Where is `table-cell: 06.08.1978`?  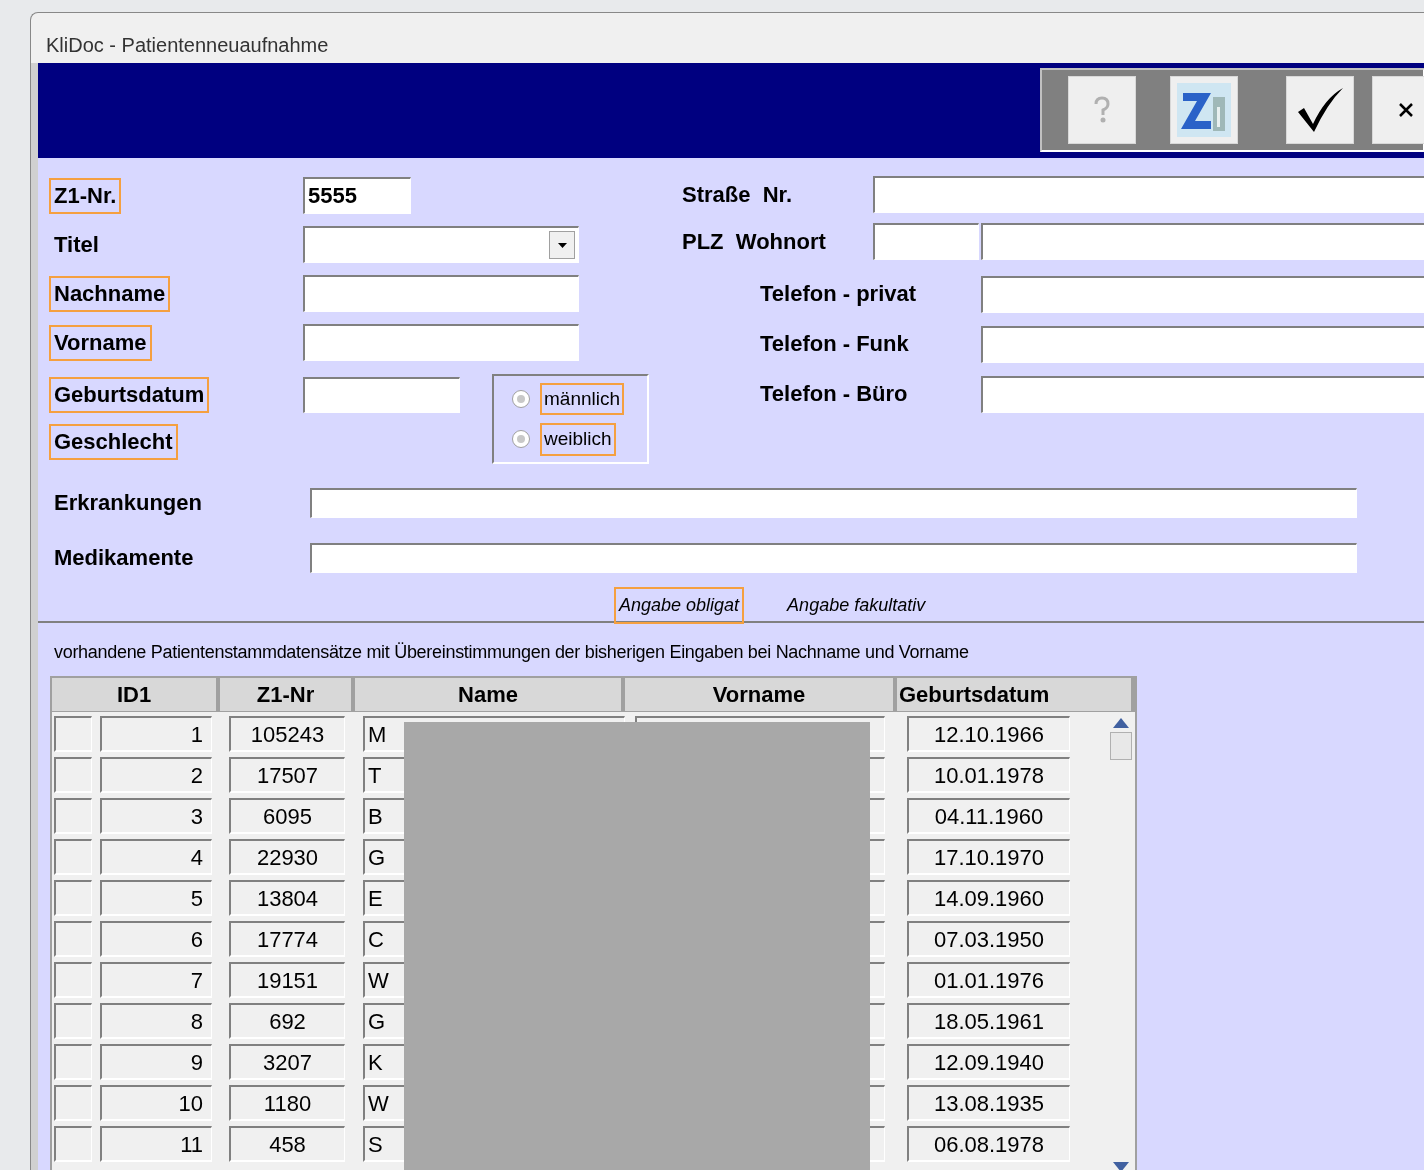 table-cell: 06.08.1978 is located at coordinates (988, 1144).